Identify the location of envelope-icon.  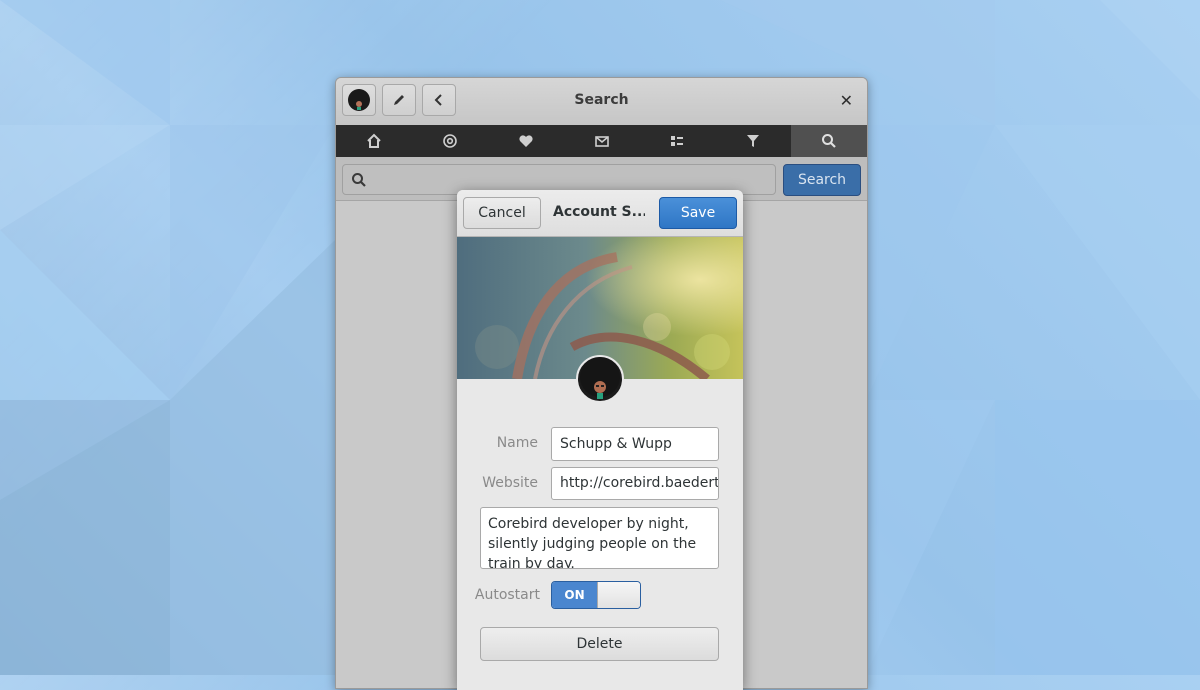
(601, 141).